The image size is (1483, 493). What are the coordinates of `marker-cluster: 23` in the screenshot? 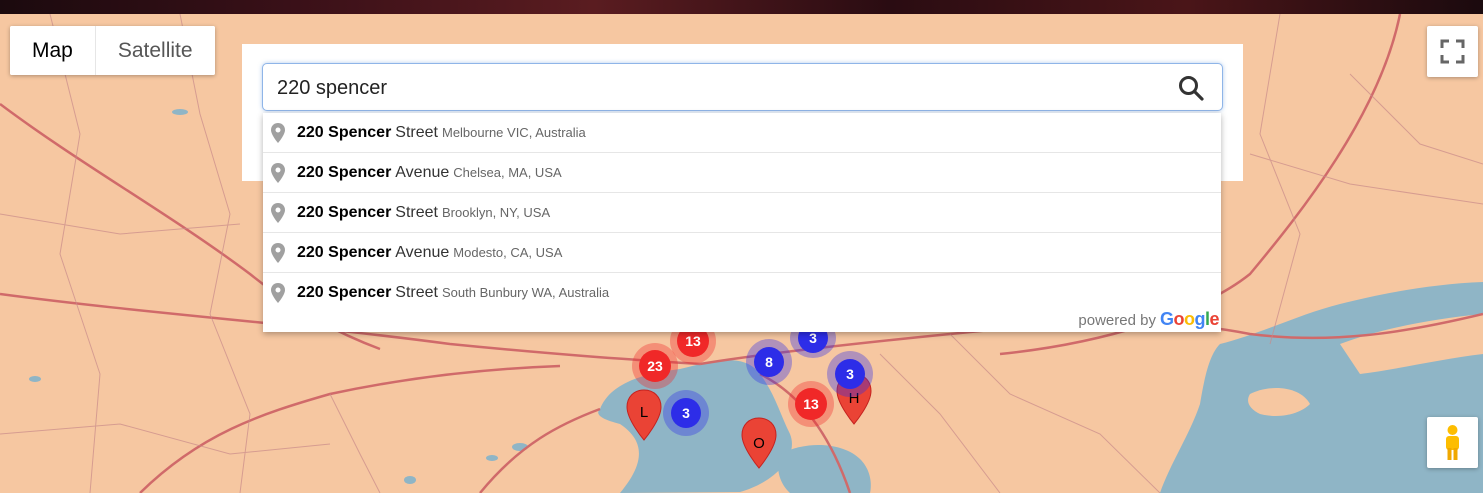 It's located at (655, 366).